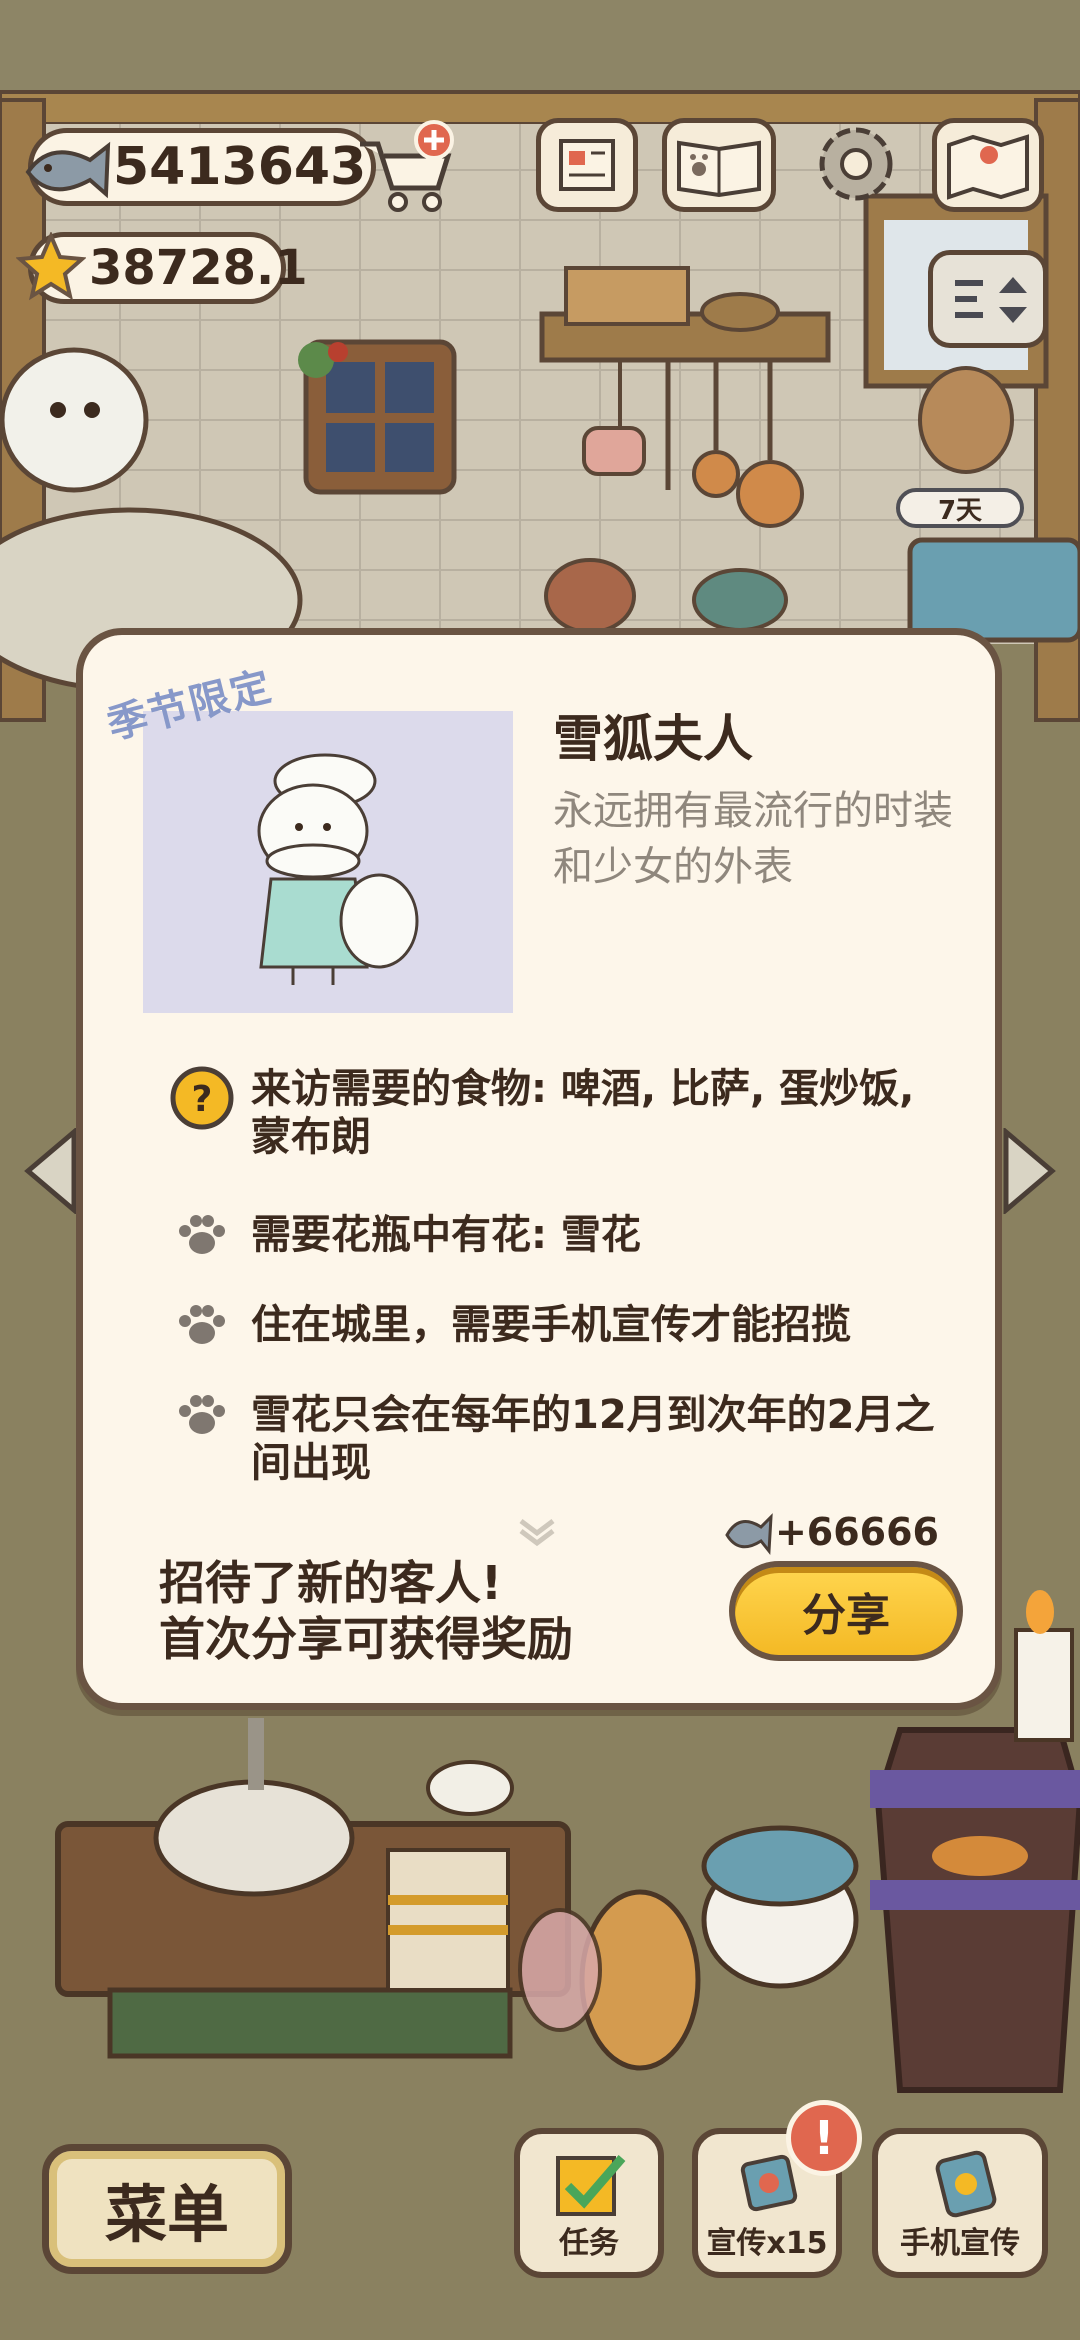  Describe the element at coordinates (589, 2243) in the screenshot. I see `tasks-label: 任务` at that location.